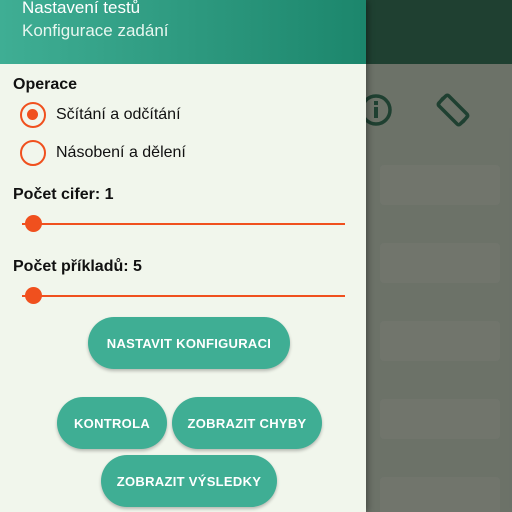  What do you see at coordinates (81, 8) in the screenshot?
I see `drawer-title: Nastavení testů` at bounding box center [81, 8].